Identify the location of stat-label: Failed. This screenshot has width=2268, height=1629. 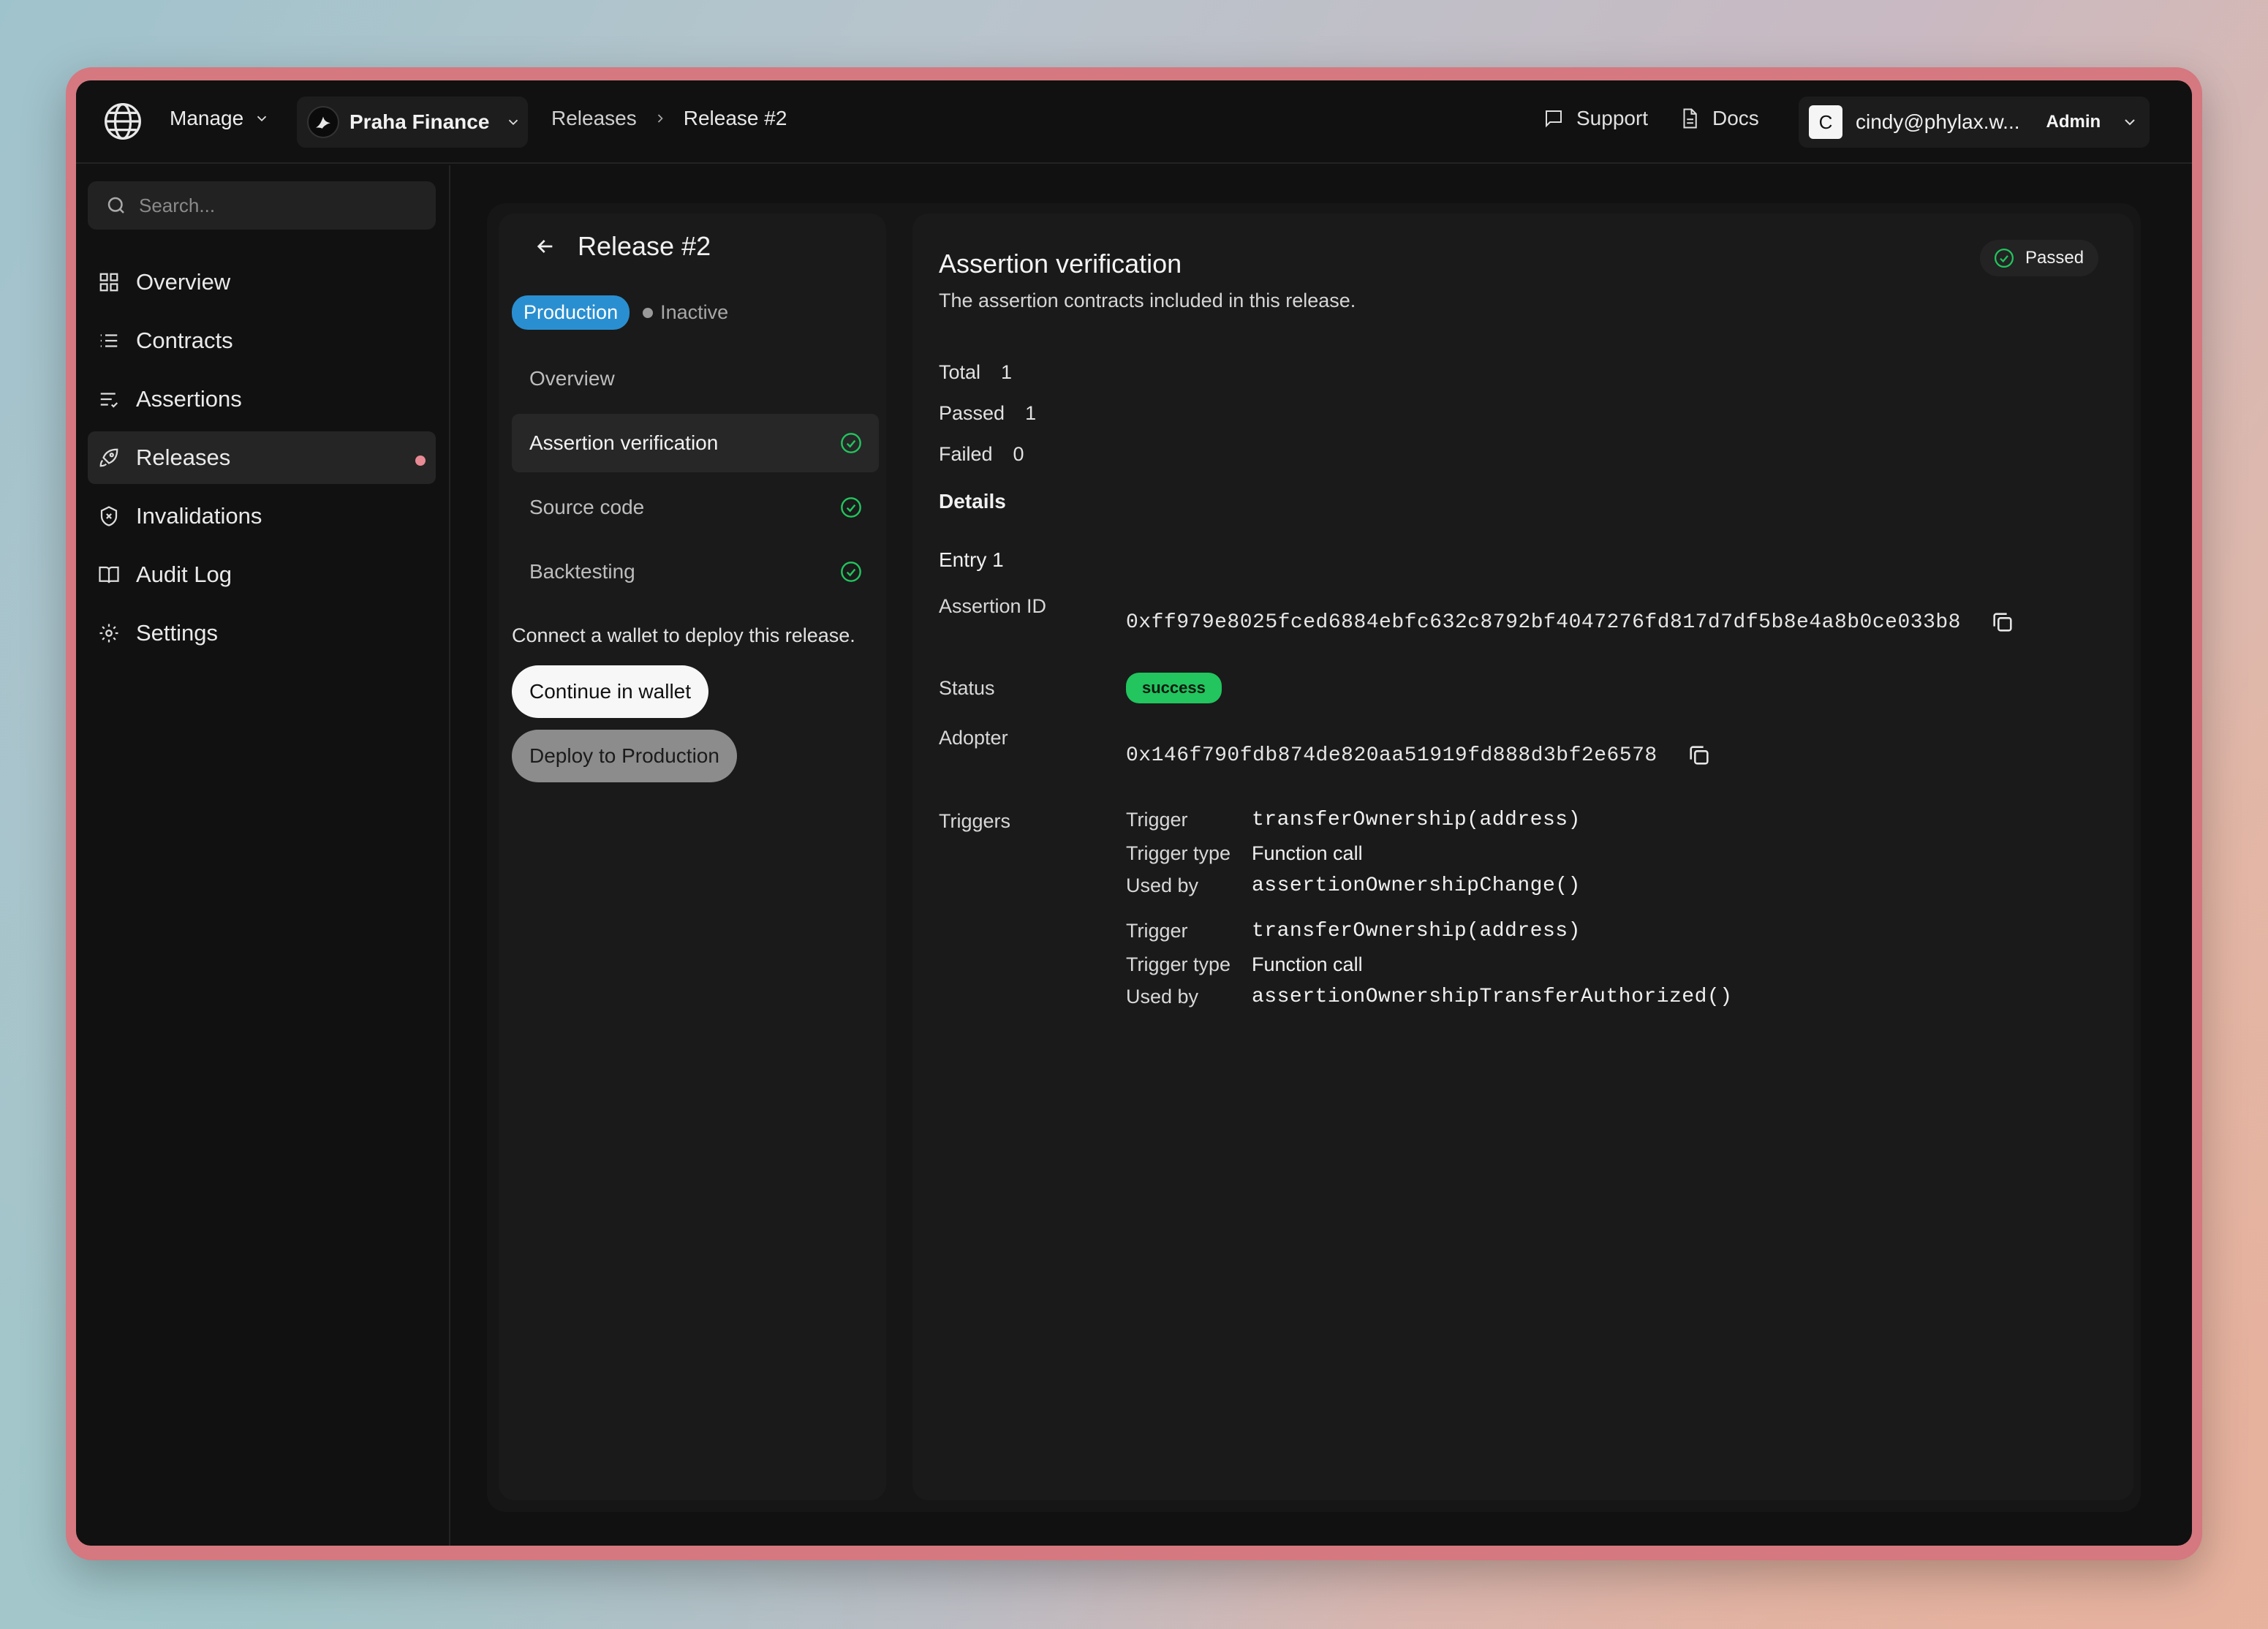
(966, 454).